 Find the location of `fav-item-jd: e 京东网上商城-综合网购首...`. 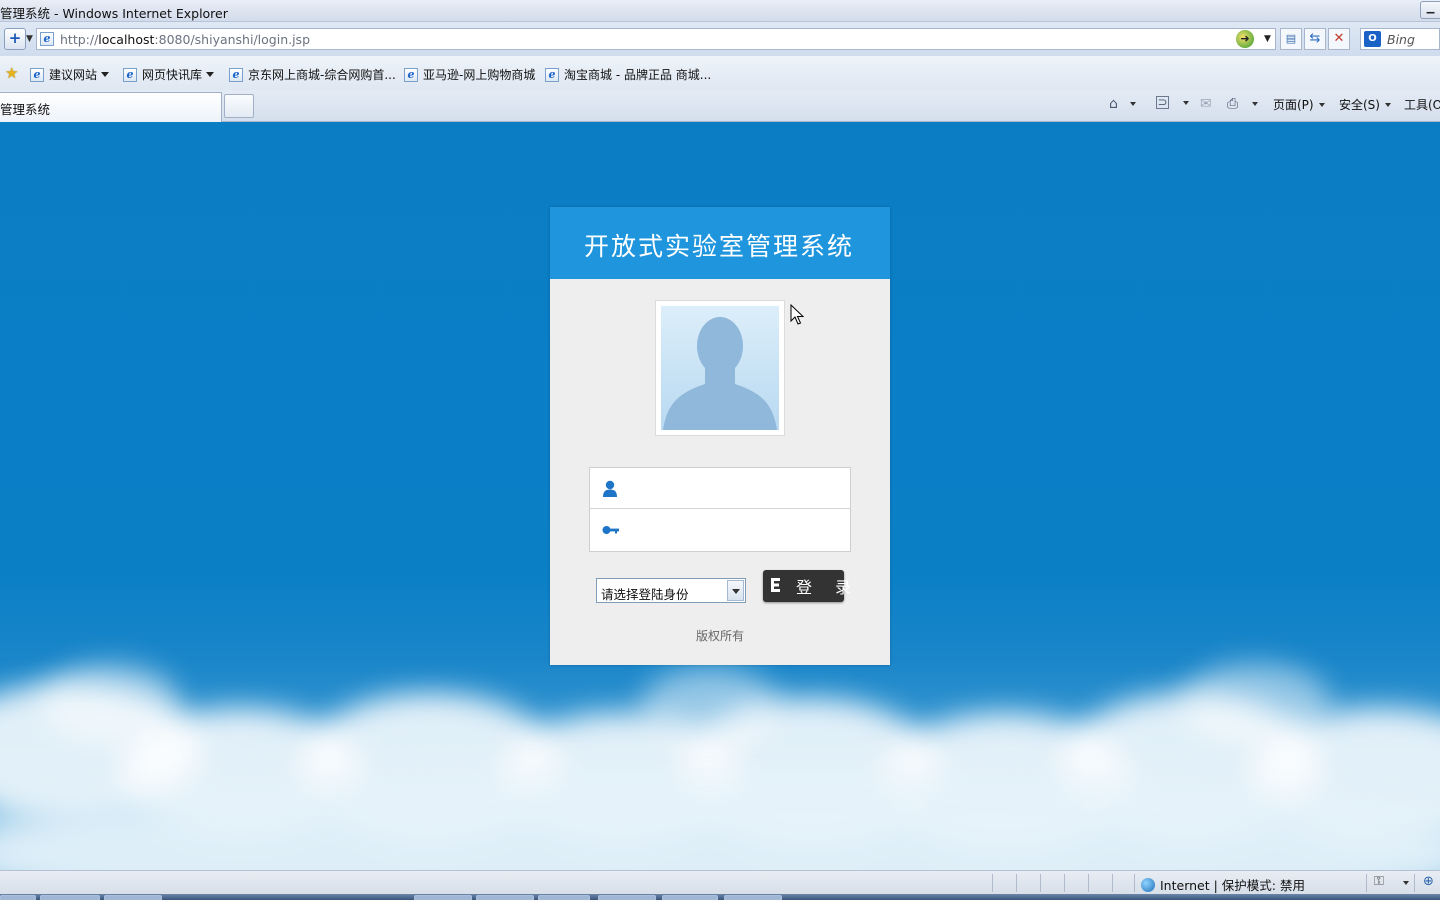

fav-item-jd: e 京东网上商城-综合网购首... is located at coordinates (312, 74).